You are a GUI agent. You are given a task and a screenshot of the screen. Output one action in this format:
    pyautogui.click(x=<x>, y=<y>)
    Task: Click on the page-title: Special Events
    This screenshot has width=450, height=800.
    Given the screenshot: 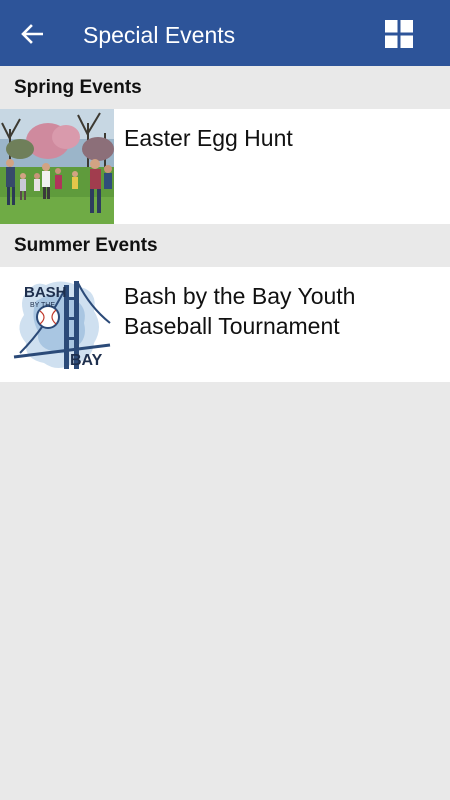 What is the action you would take?
    pyautogui.click(x=159, y=35)
    